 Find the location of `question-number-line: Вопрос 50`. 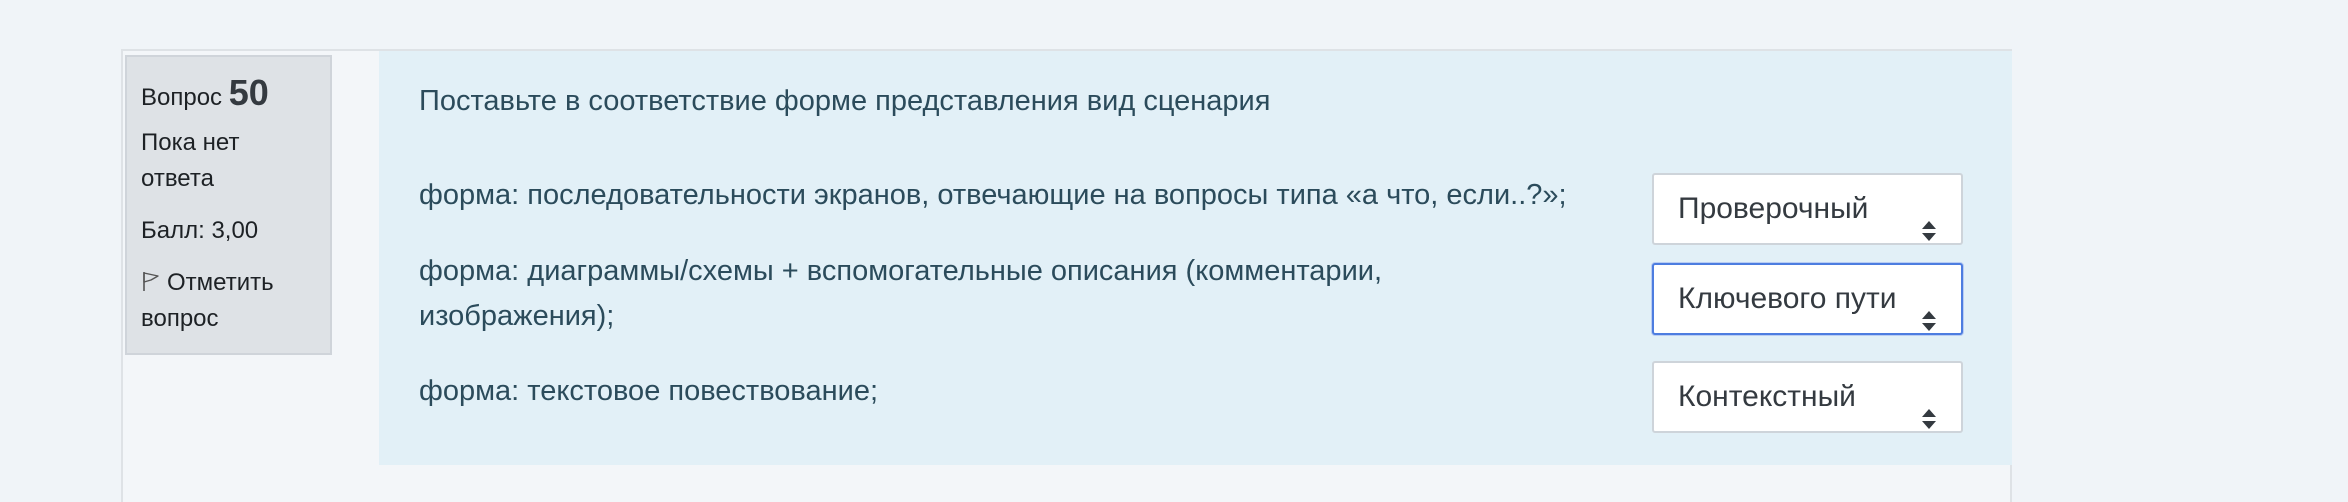

question-number-line: Вопрос 50 is located at coordinates (228, 93).